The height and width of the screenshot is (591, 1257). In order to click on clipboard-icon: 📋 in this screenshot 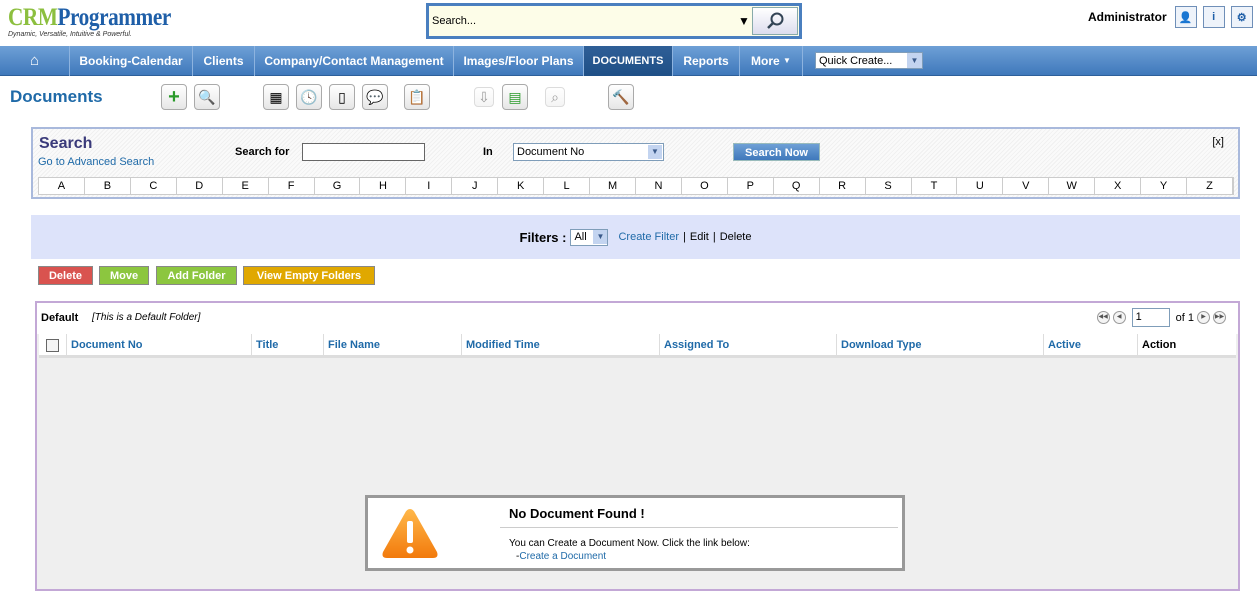, I will do `click(417, 97)`.